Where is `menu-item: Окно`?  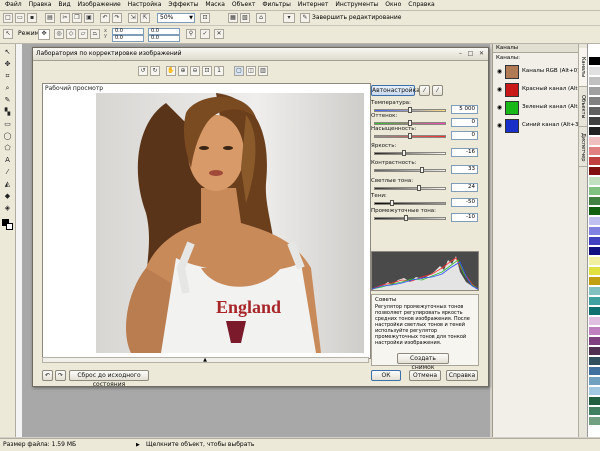 menu-item: Окно is located at coordinates (393, 5).